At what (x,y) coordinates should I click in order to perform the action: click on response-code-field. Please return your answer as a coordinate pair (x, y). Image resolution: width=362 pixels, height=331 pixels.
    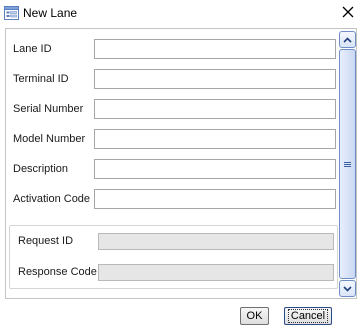
    Looking at the image, I should click on (216, 272).